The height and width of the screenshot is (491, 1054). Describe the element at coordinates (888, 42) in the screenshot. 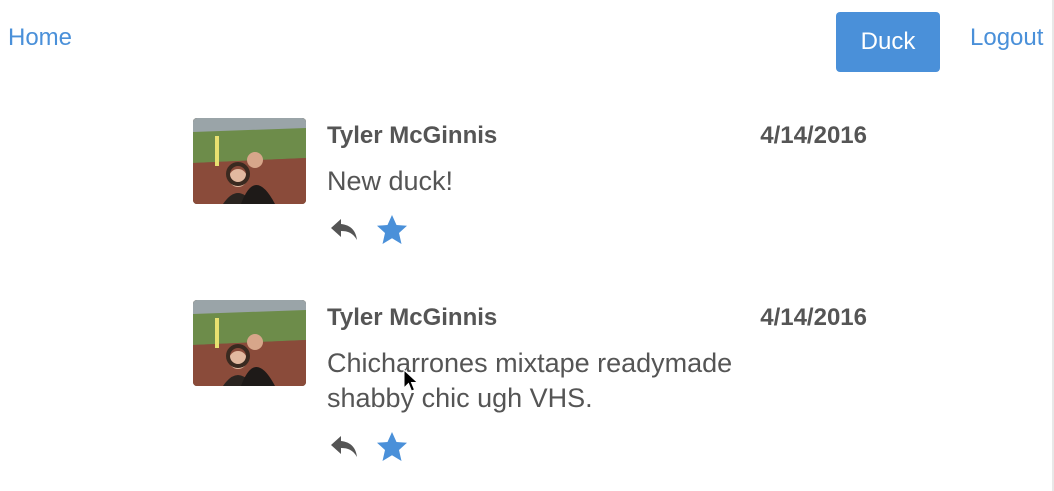

I see `new-duck-button: Duck` at that location.